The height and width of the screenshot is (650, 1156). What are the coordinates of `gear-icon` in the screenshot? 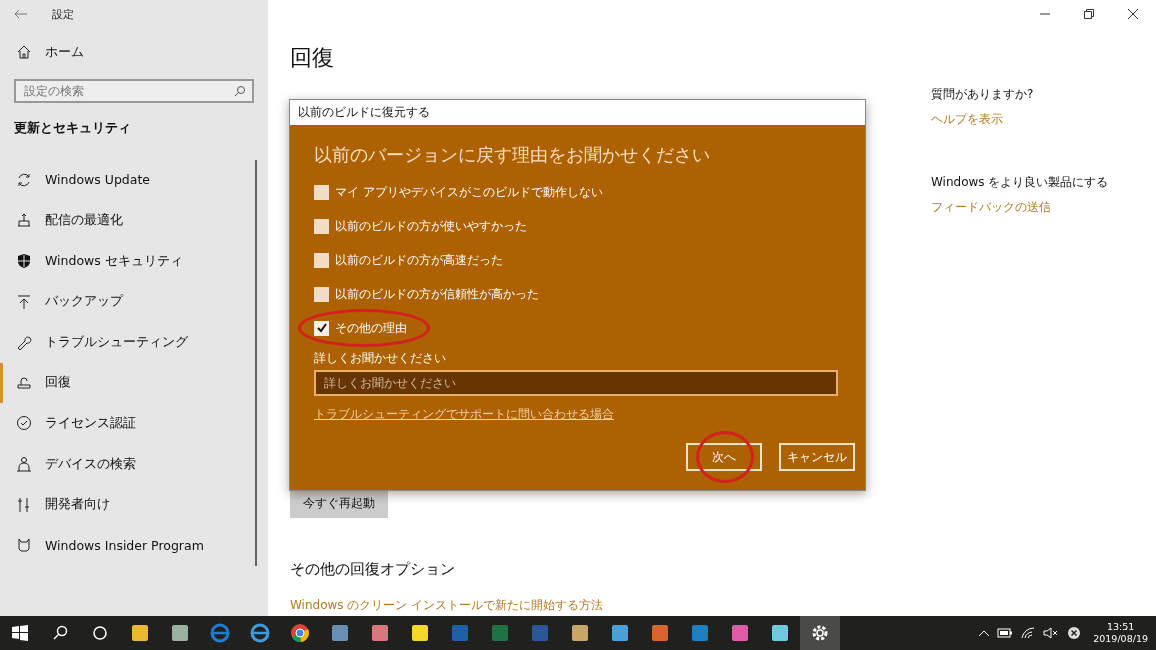 It's located at (820, 633).